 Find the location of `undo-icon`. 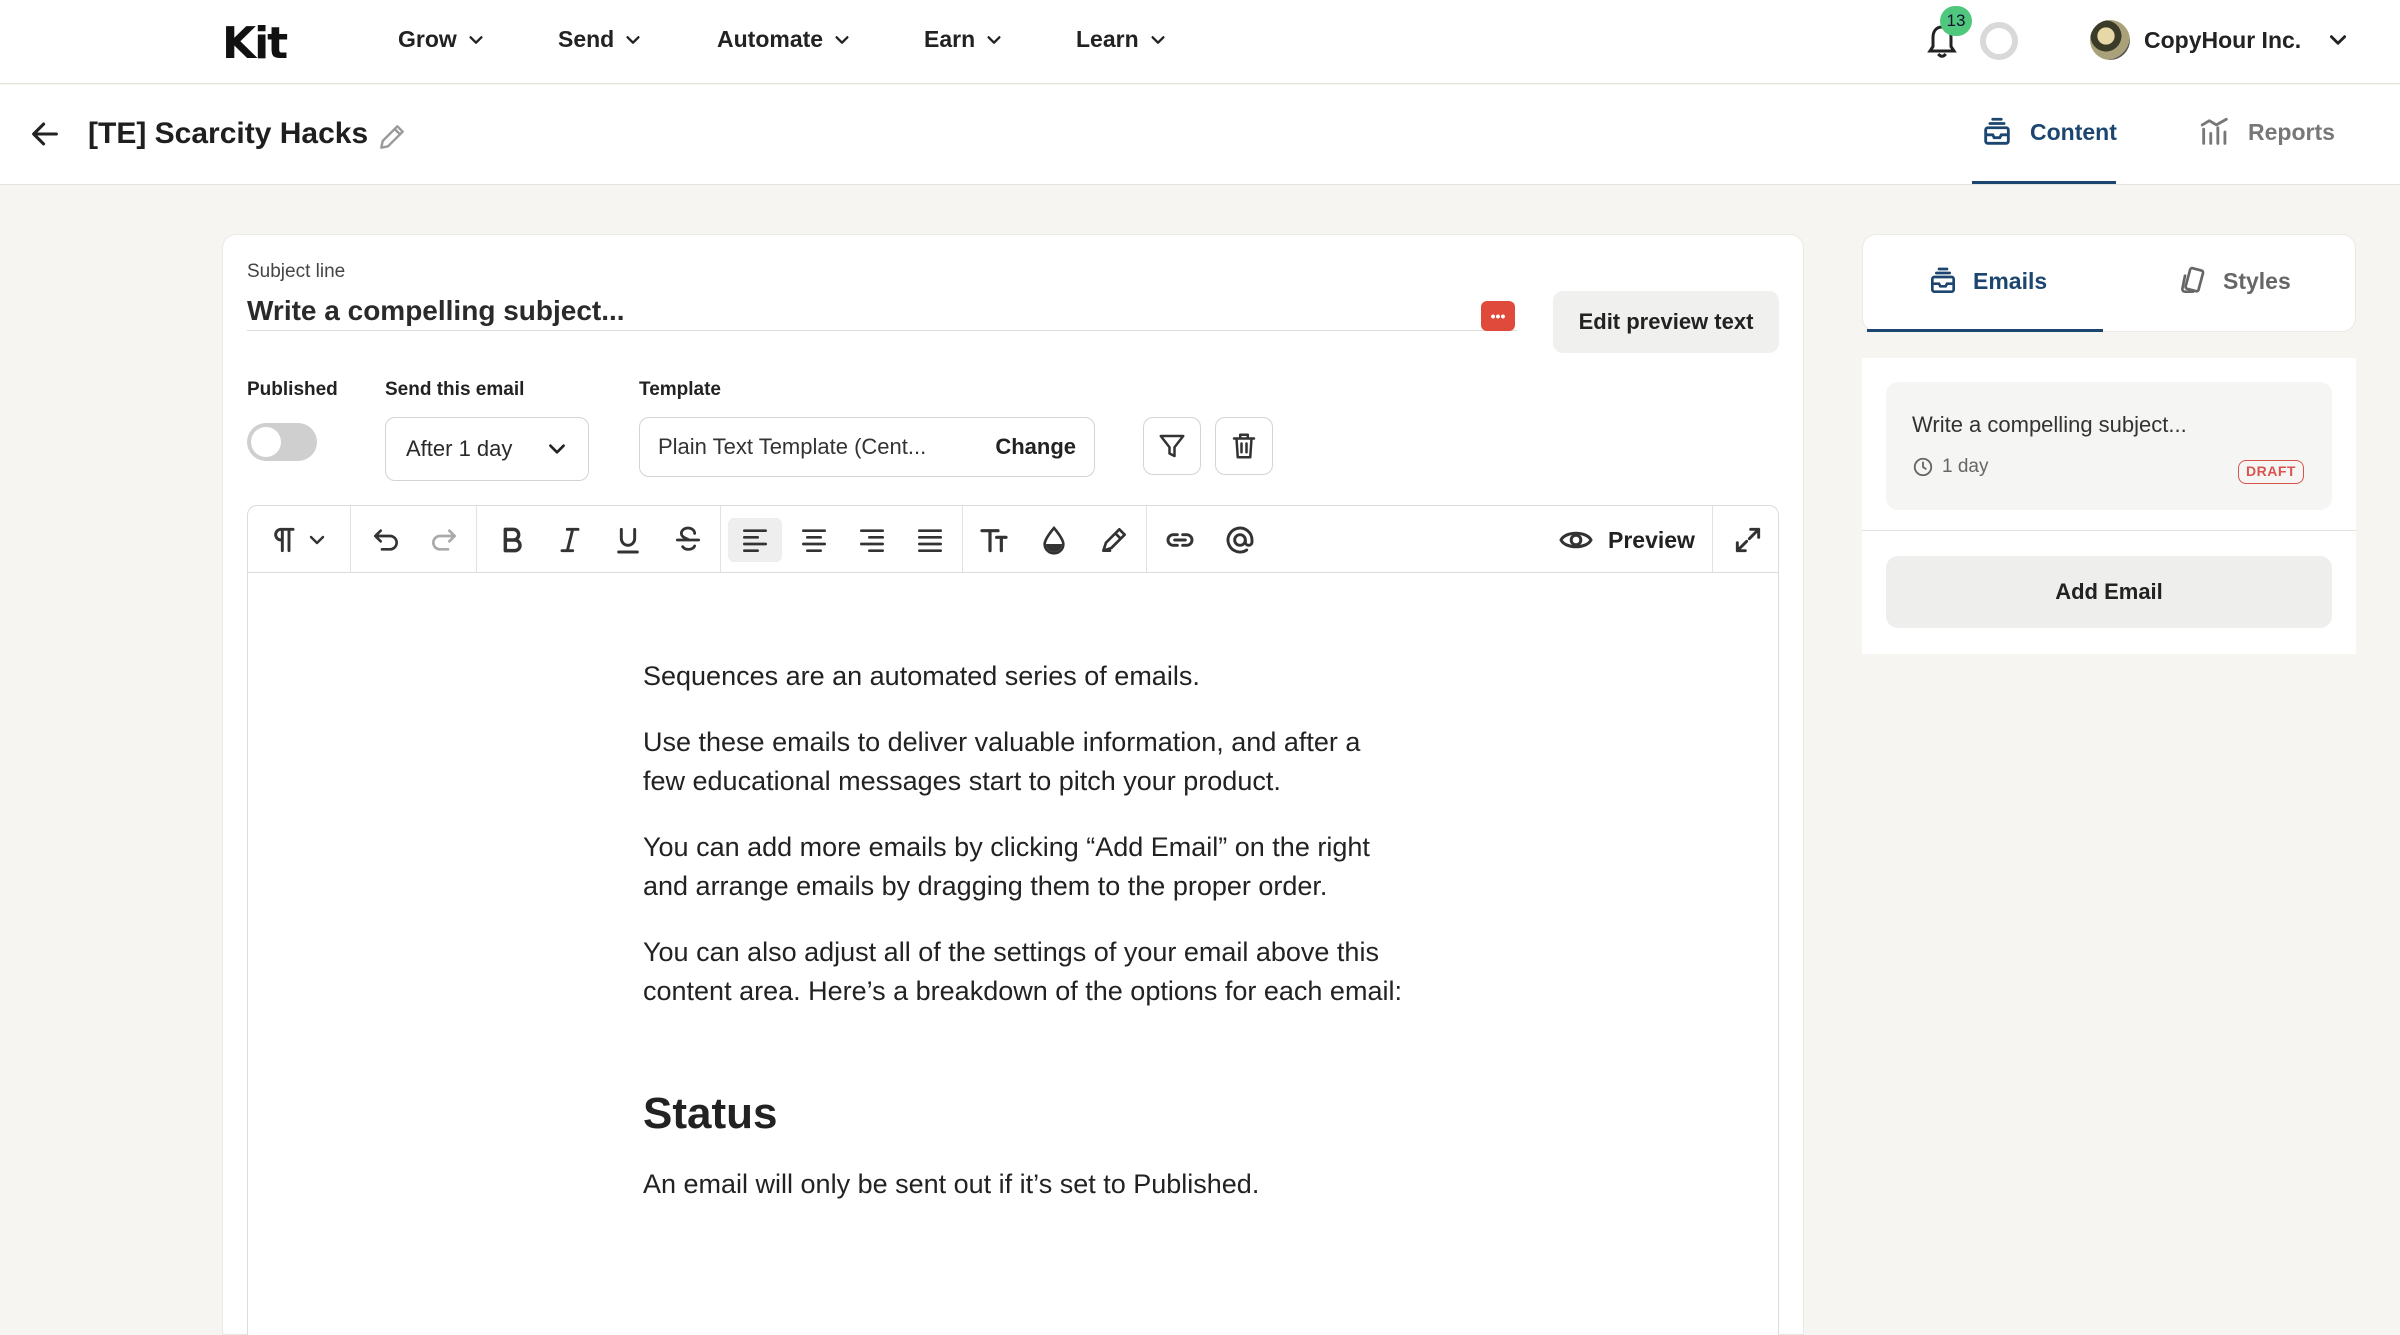

undo-icon is located at coordinates (386, 540).